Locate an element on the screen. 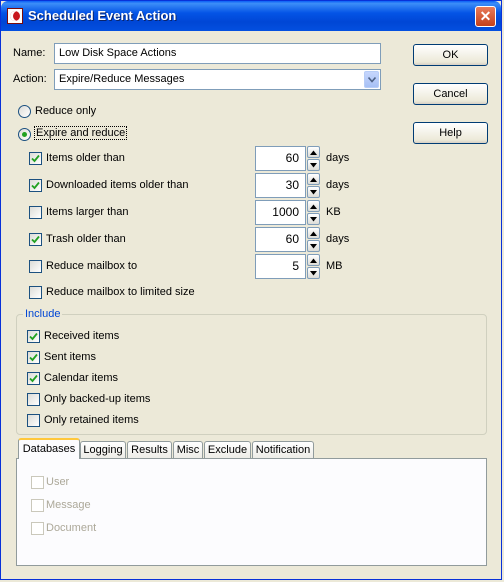 Image resolution: width=504 pixels, height=582 pixels. trash-older-than-stepper is located at coordinates (313, 239).